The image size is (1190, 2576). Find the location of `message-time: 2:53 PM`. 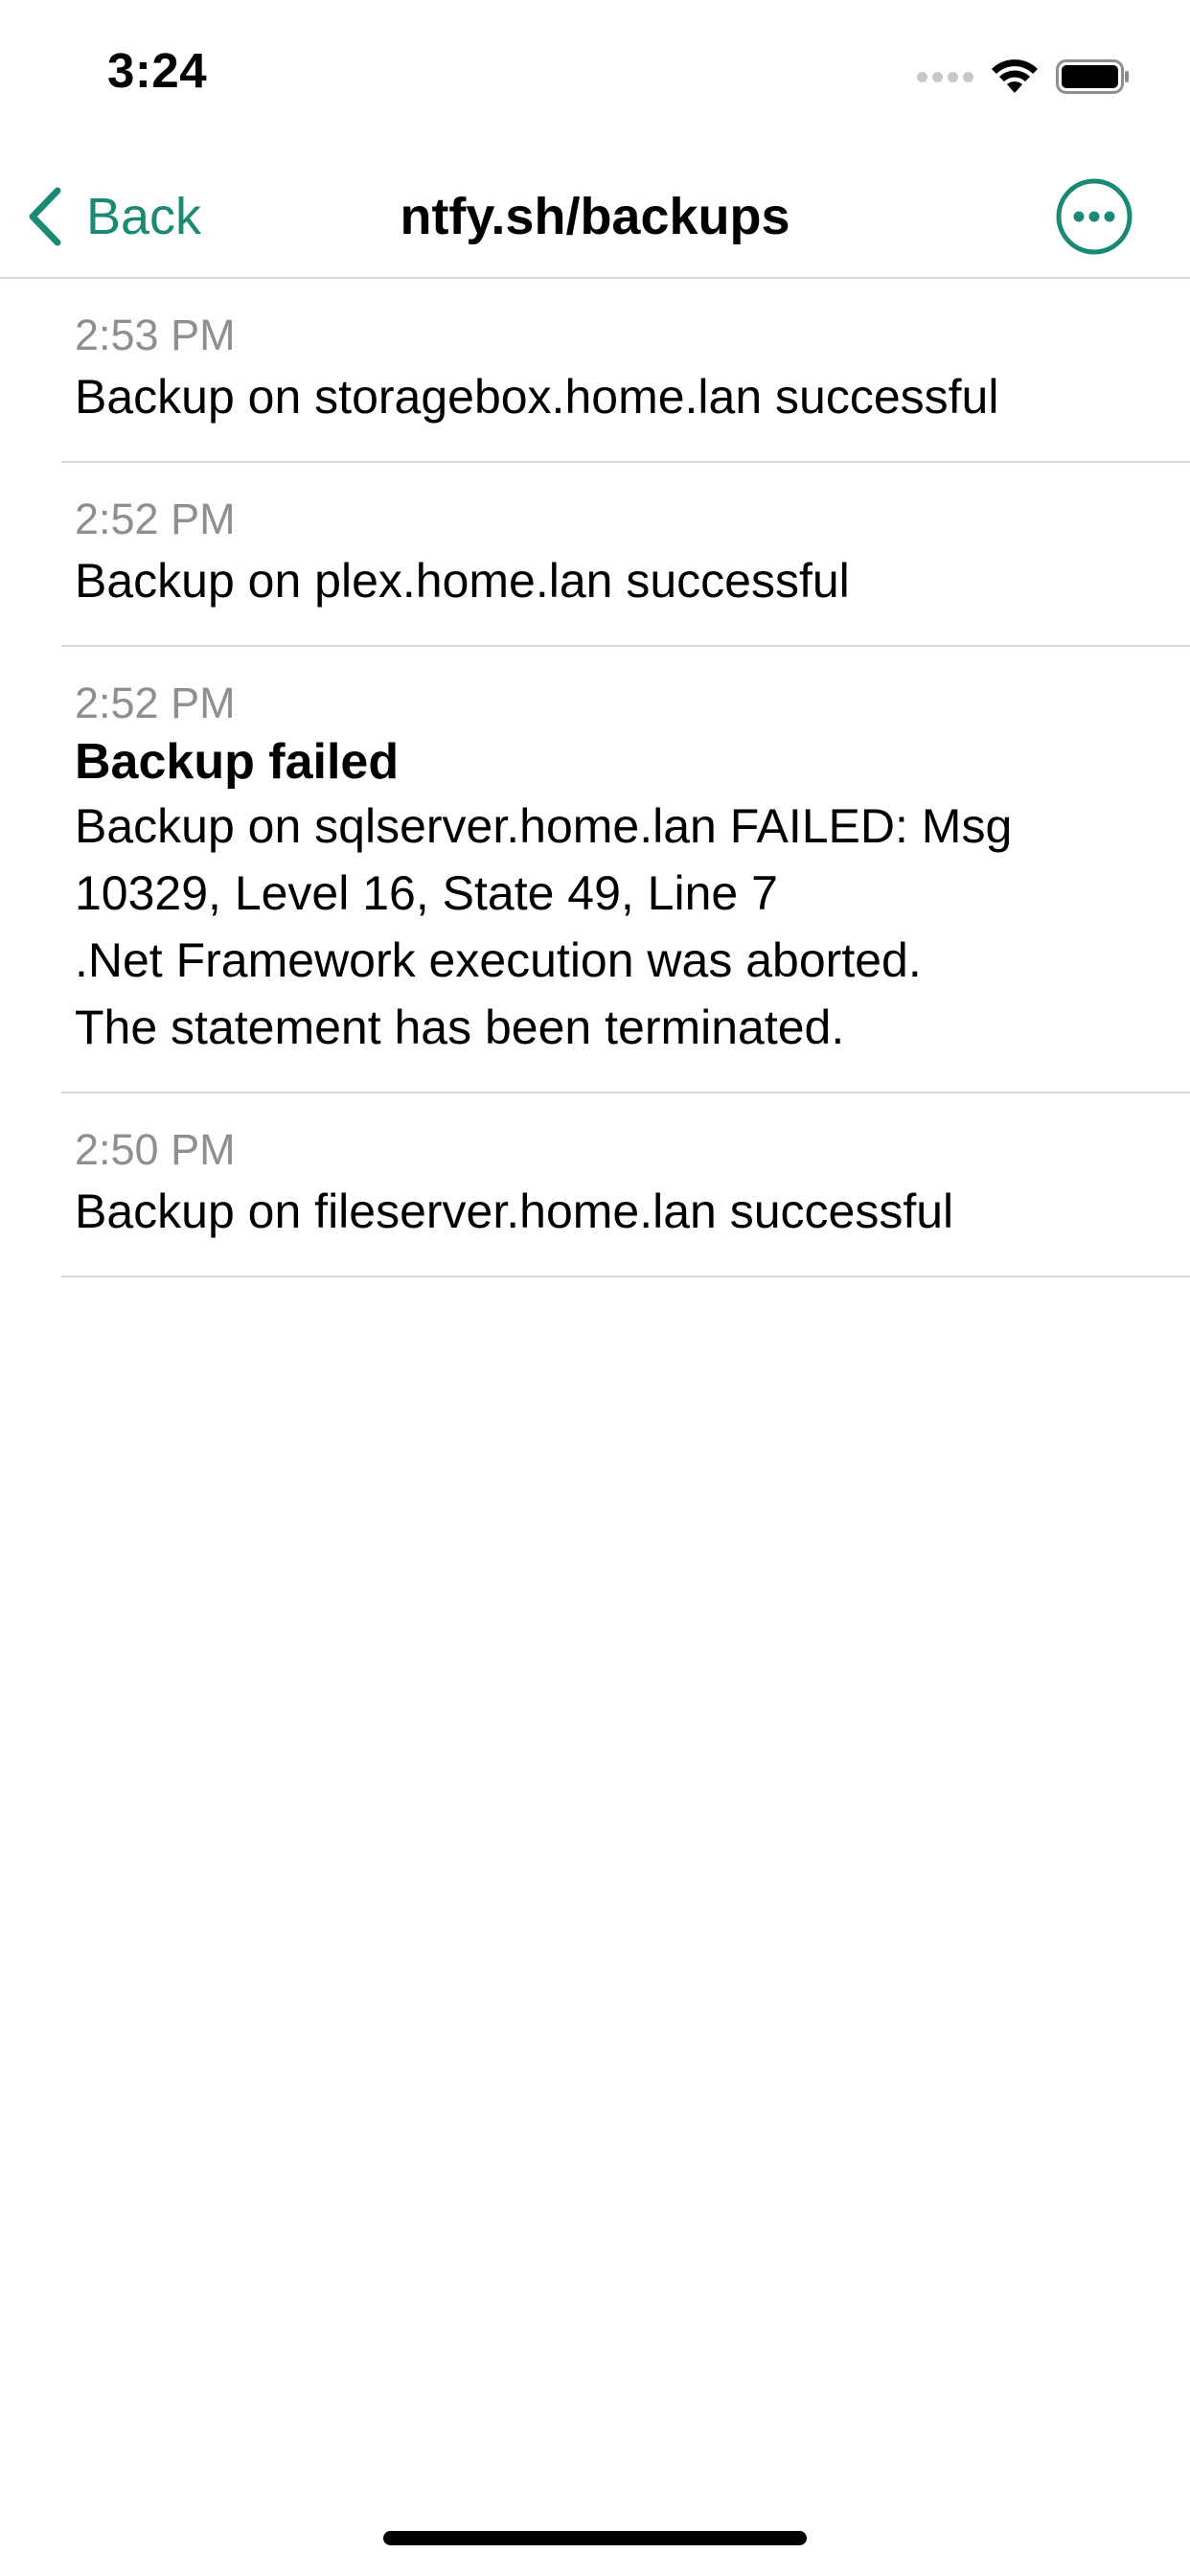

message-time: 2:53 PM is located at coordinates (155, 334).